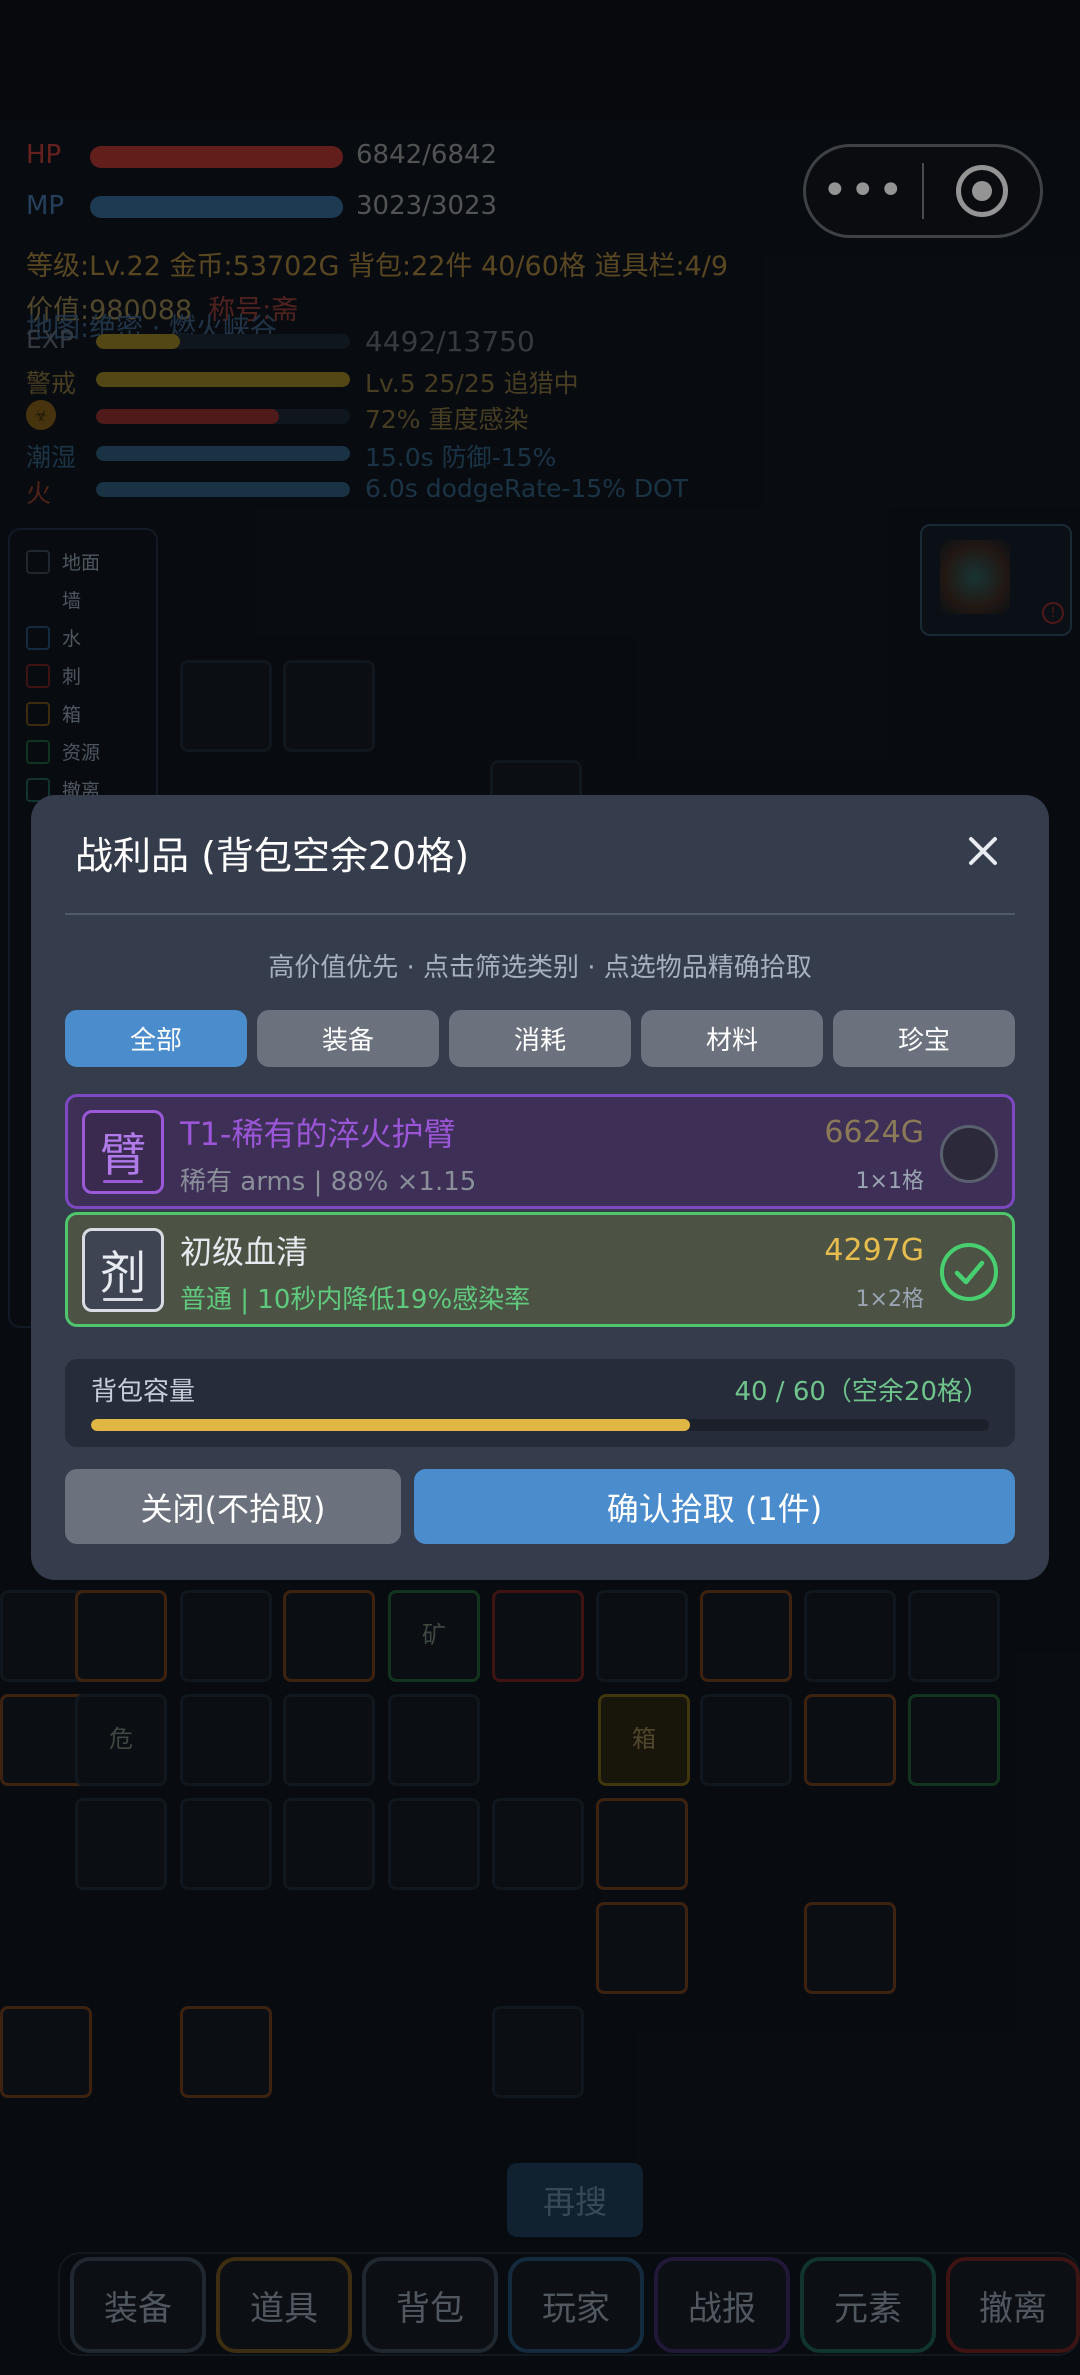 This screenshot has width=1080, height=2375. What do you see at coordinates (540, 1403) in the screenshot?
I see `backpack-capacity: 背包容量 40 / 60（空余20格）` at bounding box center [540, 1403].